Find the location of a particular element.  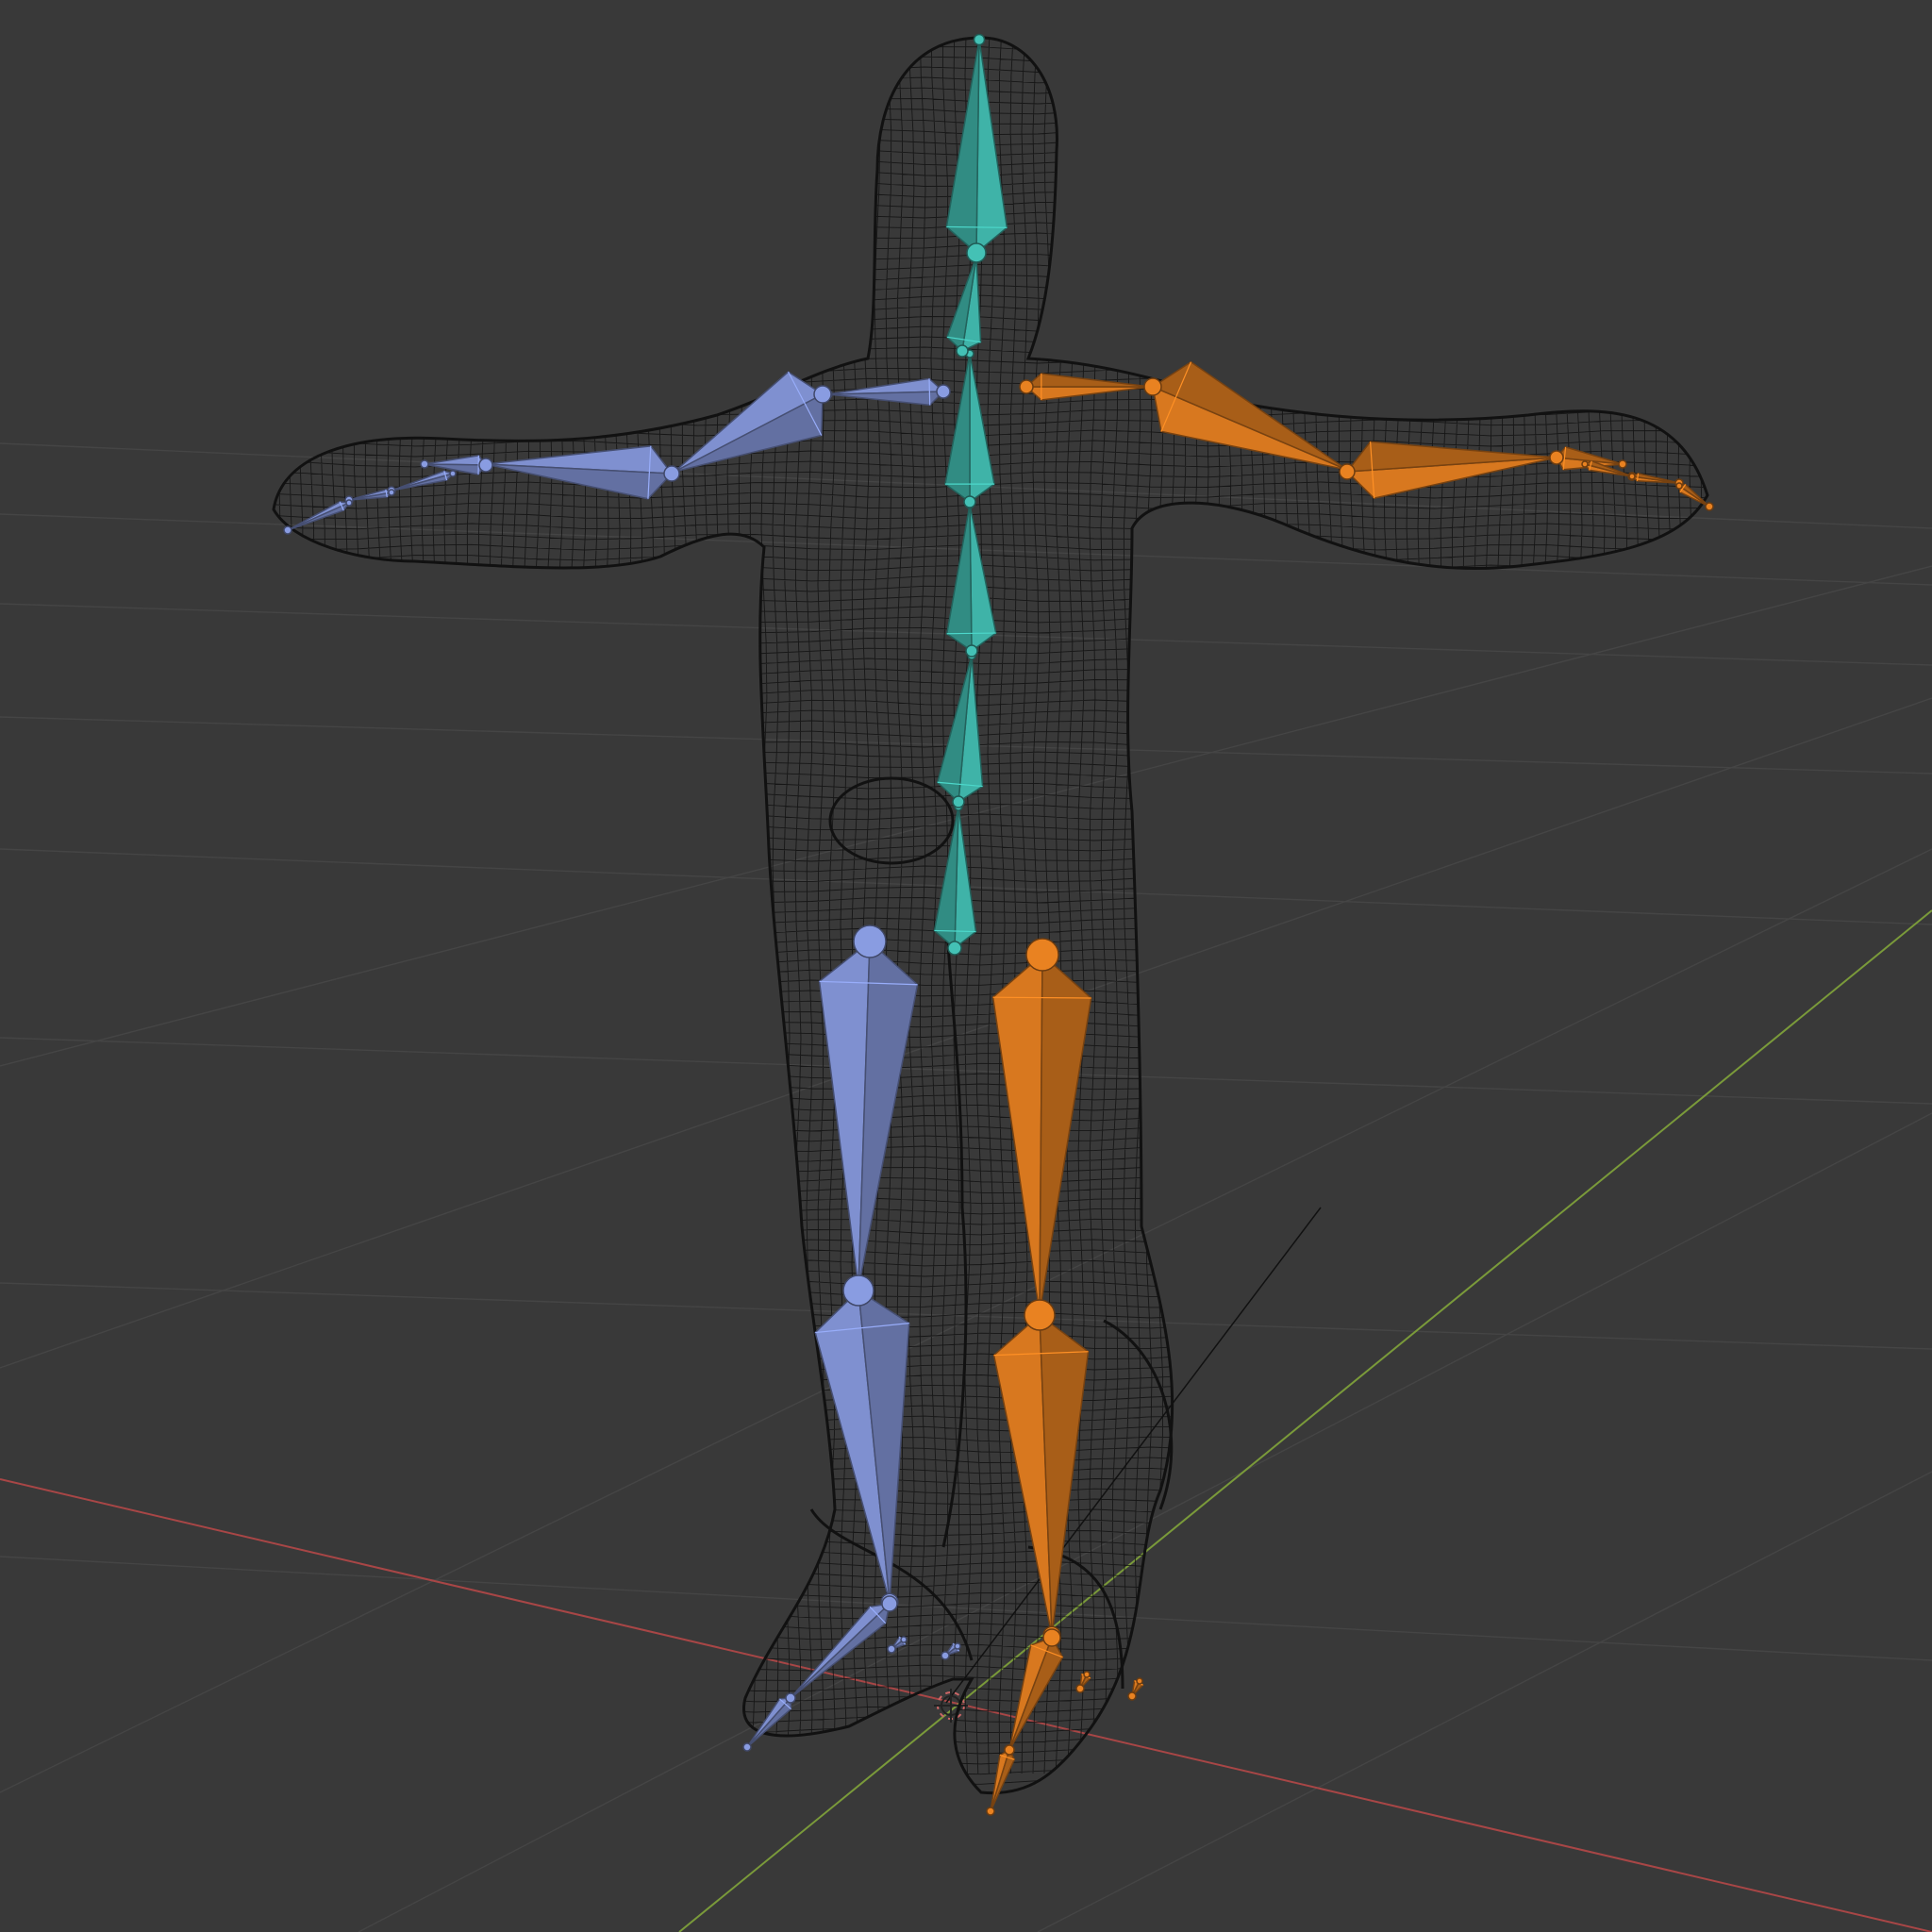

bone-right-finger-a-head-joint is located at coordinates (1585, 464).